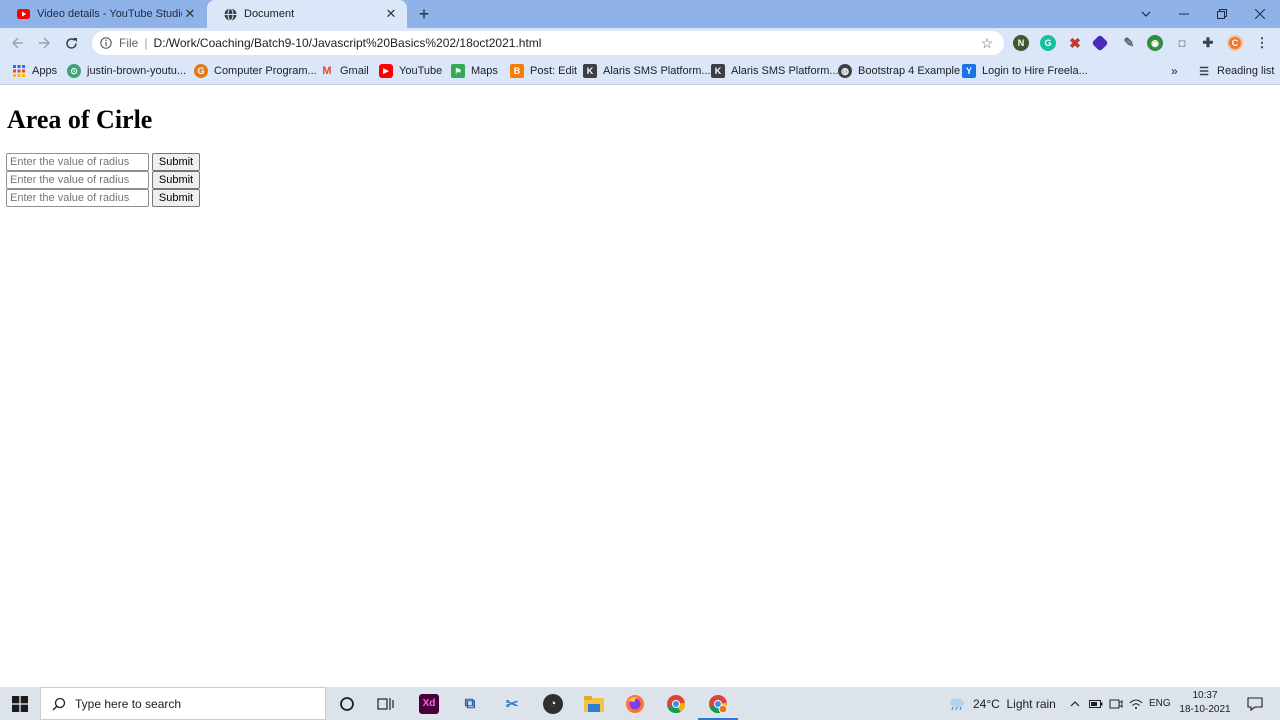 The image size is (1280, 720). Describe the element at coordinates (1208, 43) in the screenshot. I see `extensions-puzzle-icon: ✚` at that location.